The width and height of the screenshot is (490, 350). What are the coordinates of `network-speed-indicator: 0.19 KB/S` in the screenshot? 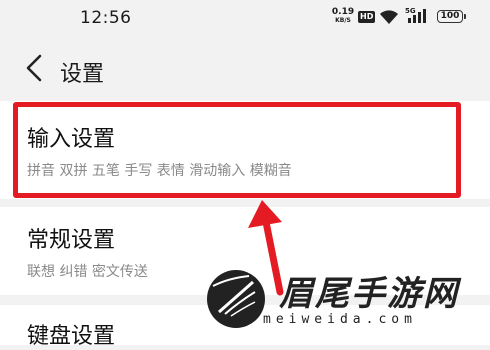 It's located at (343, 15).